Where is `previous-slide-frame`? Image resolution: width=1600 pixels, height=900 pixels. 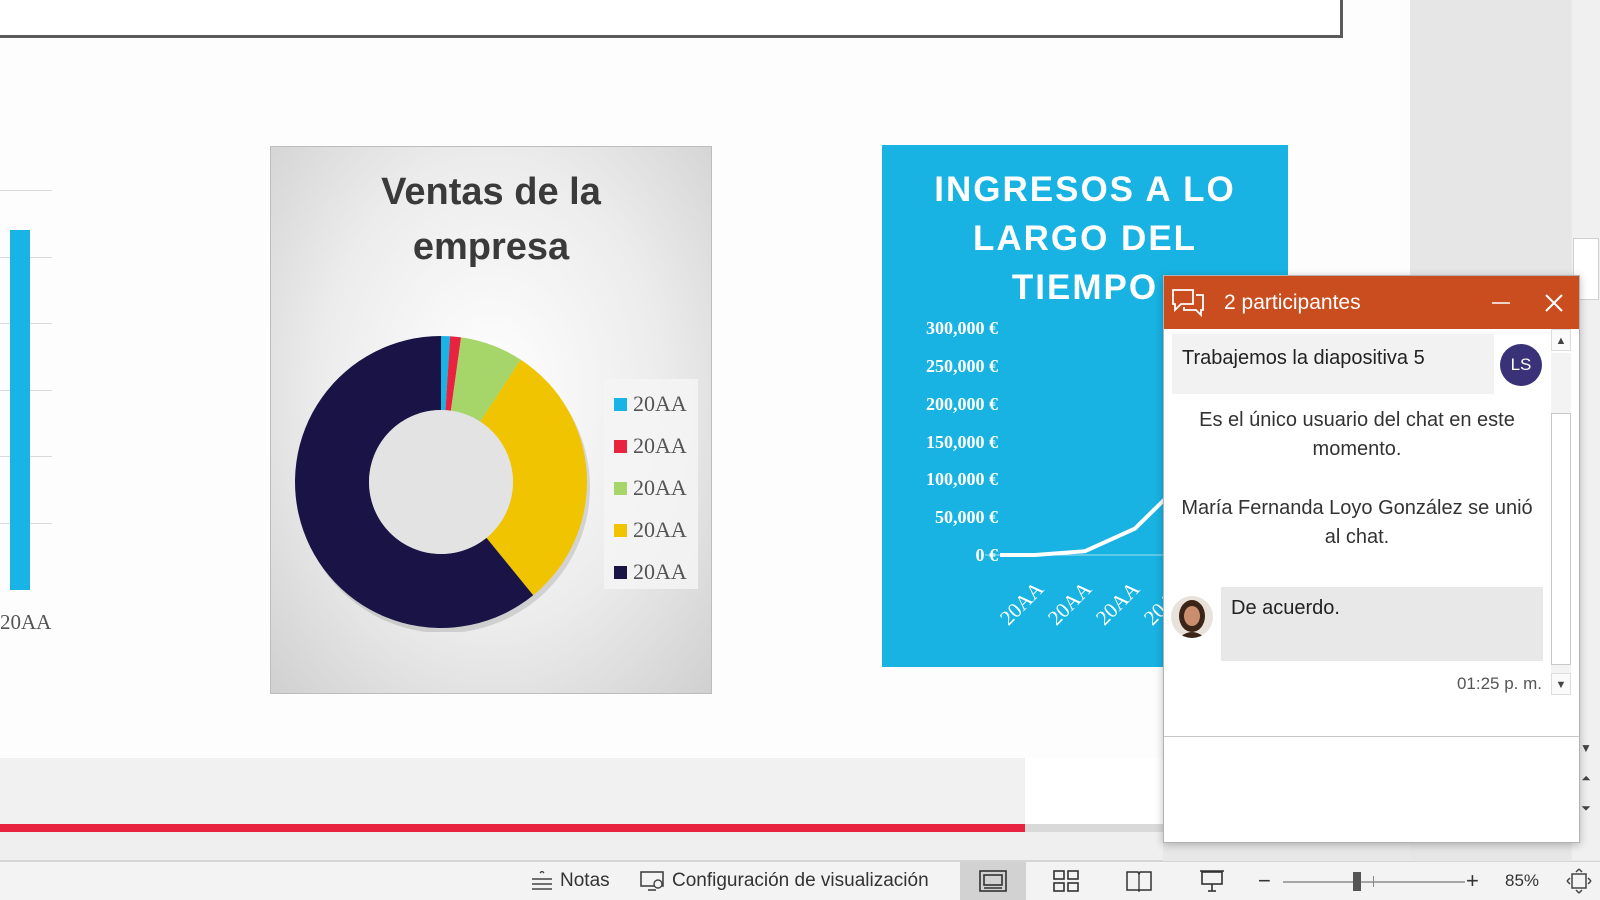
previous-slide-frame is located at coordinates (671, 19).